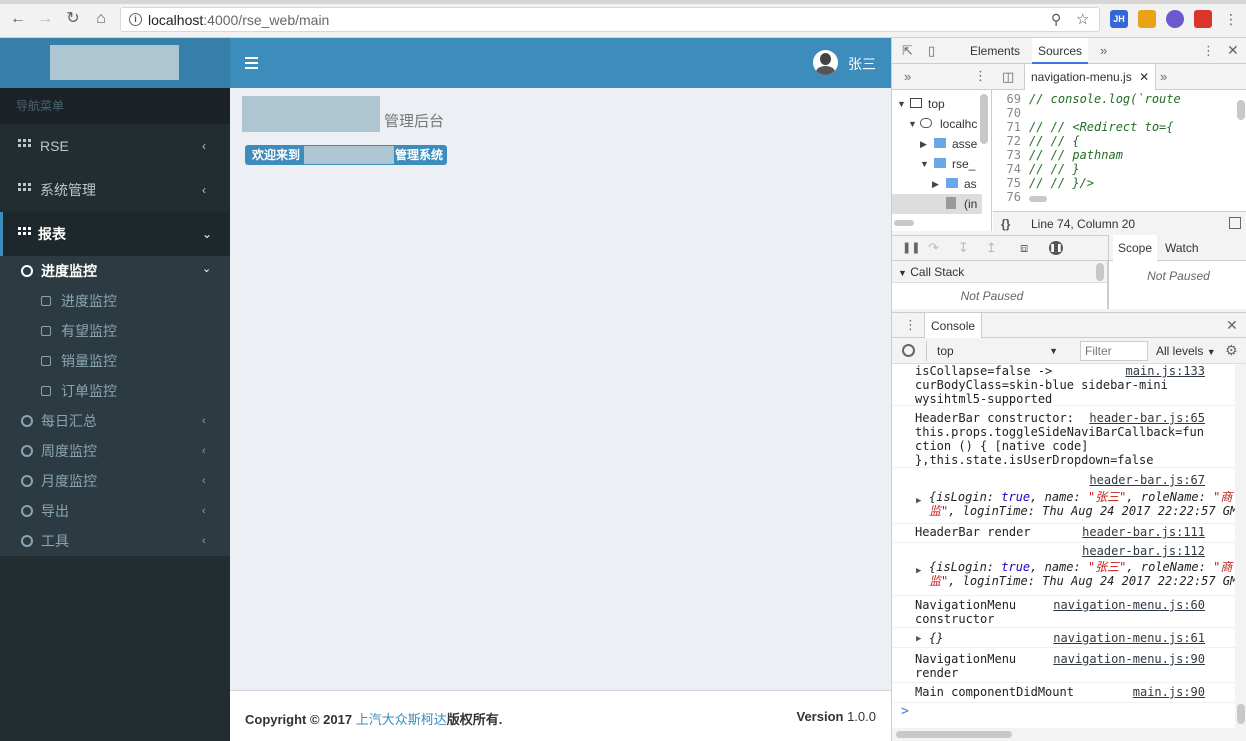 The height and width of the screenshot is (741, 1246). I want to click on code-line: // // pathnam, so click(1076, 155).